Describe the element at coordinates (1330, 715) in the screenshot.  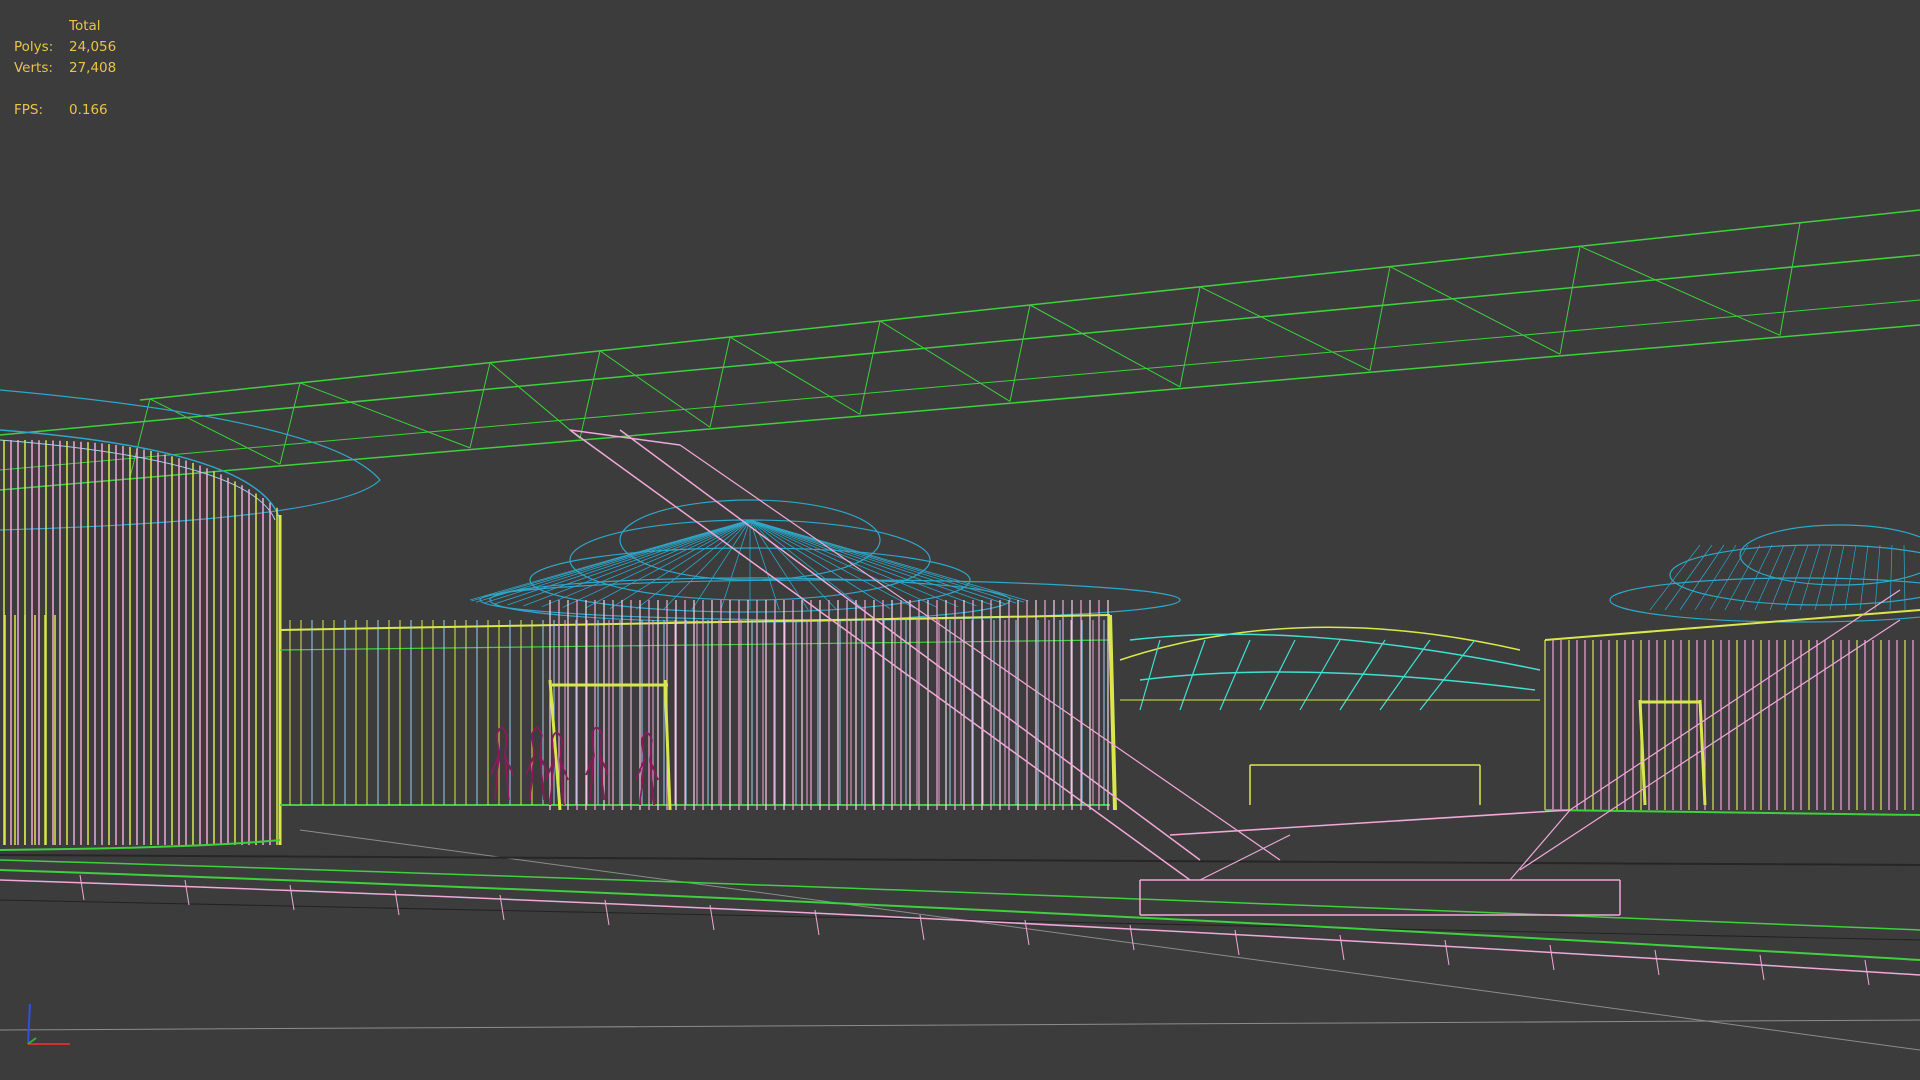
I see `glass-canopy` at that location.